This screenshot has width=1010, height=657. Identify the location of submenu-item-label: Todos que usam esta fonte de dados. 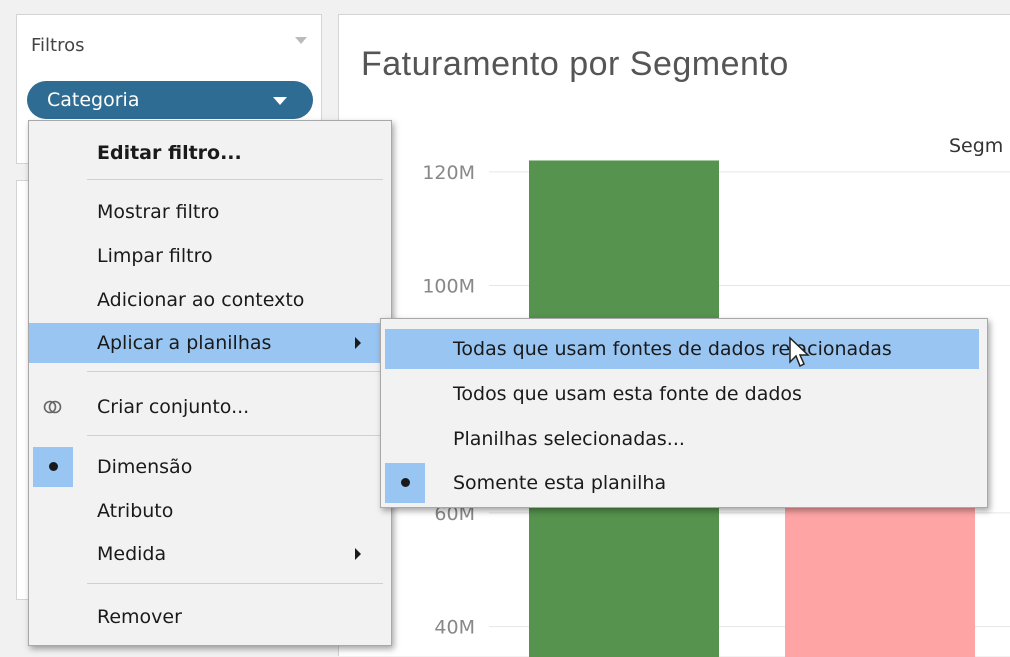
(627, 394).